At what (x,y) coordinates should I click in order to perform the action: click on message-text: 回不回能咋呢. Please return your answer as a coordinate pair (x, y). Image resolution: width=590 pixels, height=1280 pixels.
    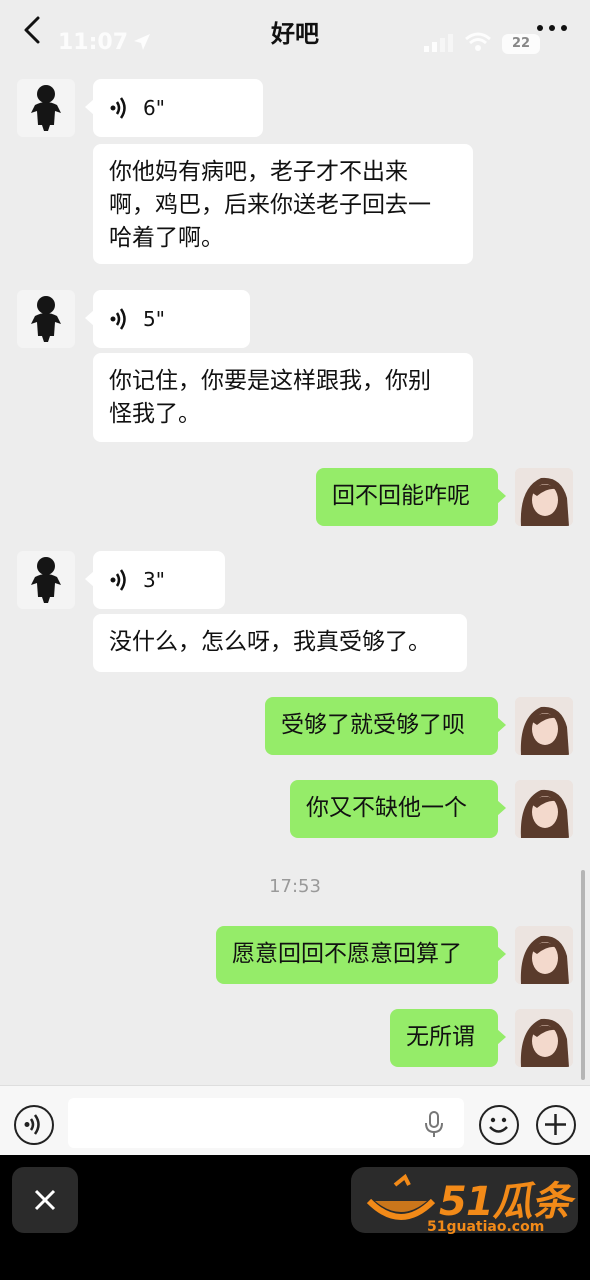
    Looking at the image, I should click on (401, 496).